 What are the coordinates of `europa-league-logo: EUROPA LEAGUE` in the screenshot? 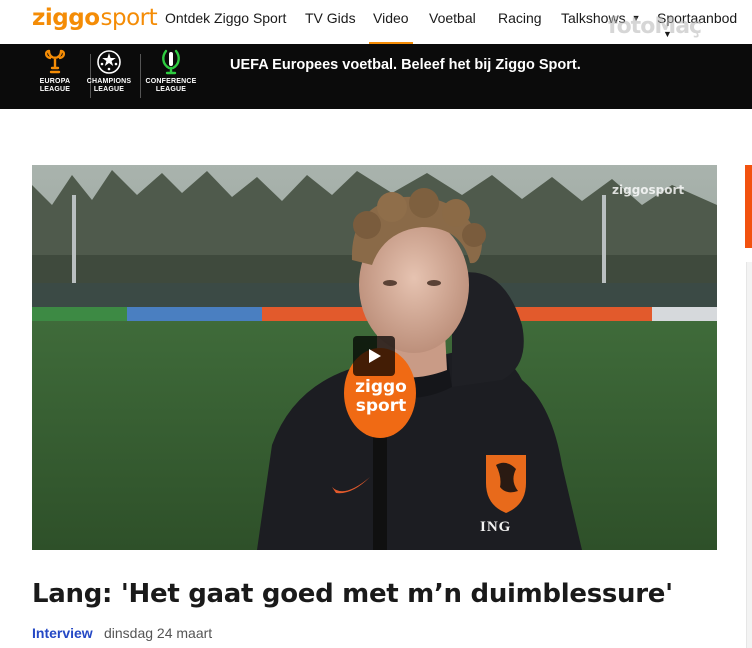 It's located at (55, 76).